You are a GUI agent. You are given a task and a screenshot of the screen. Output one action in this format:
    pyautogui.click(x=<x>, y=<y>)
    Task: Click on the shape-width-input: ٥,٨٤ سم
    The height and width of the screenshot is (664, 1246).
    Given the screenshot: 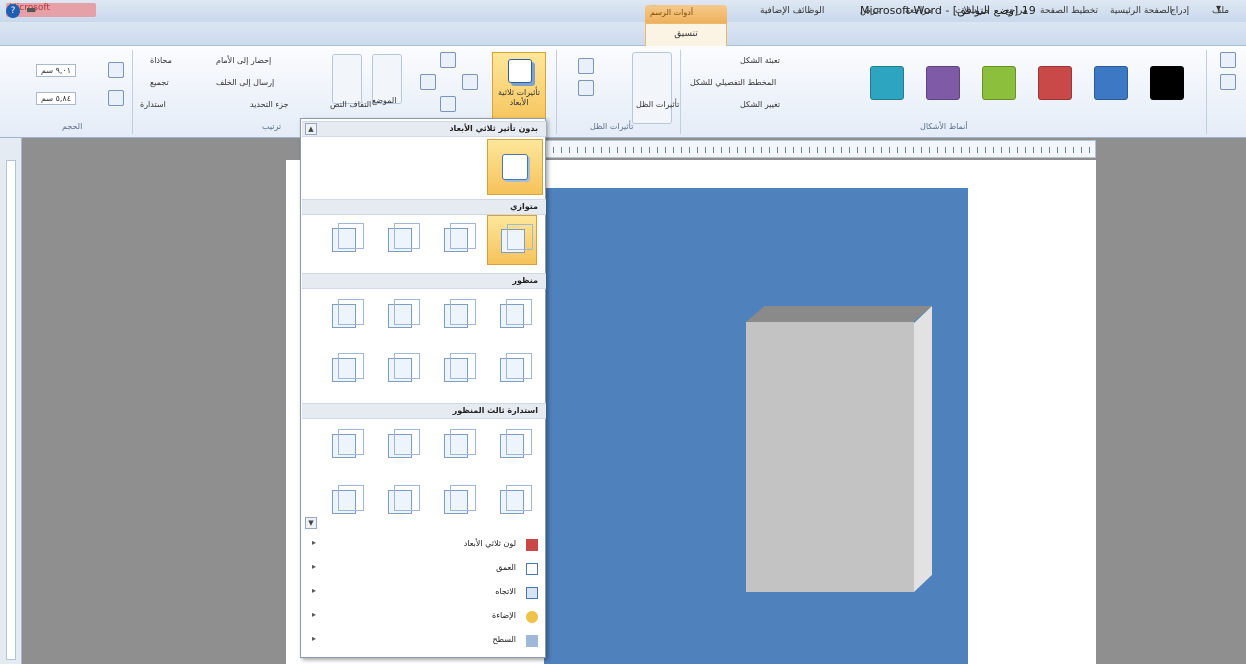 What is the action you would take?
    pyautogui.click(x=56, y=98)
    